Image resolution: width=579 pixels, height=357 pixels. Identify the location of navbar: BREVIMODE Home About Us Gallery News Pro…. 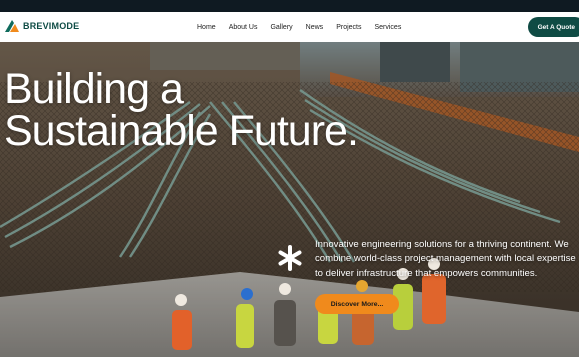
(289, 27).